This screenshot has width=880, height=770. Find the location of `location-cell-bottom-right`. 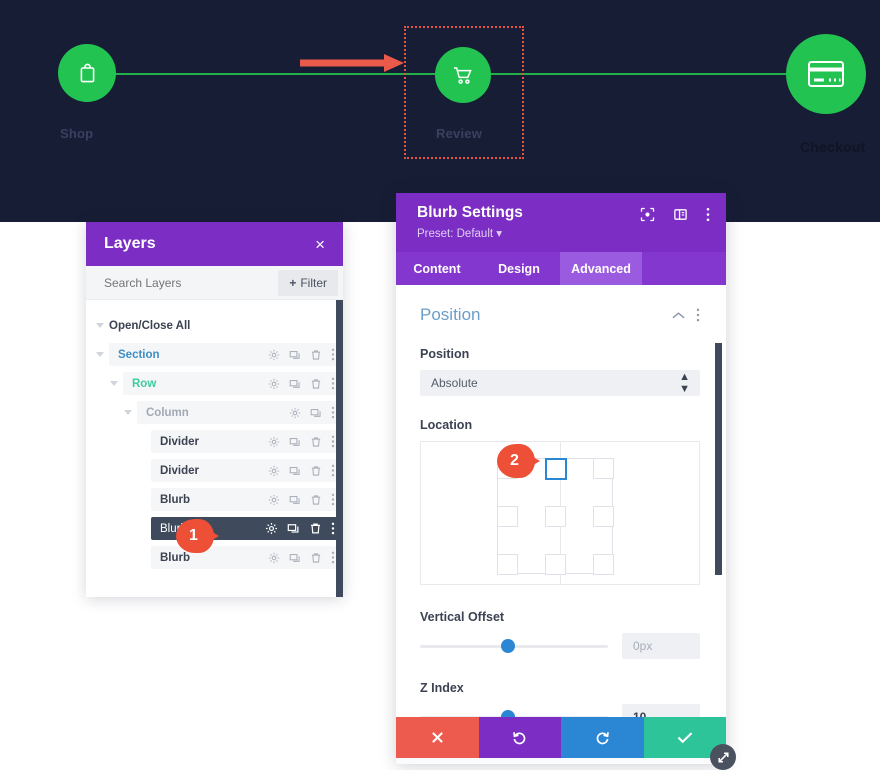

location-cell-bottom-right is located at coordinates (603, 564).